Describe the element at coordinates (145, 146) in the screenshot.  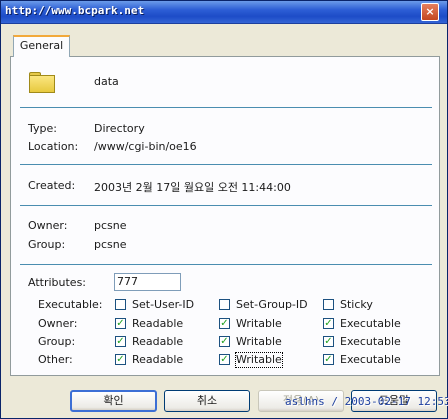
I see `location-value: /www/cgi-bin/oe16` at that location.